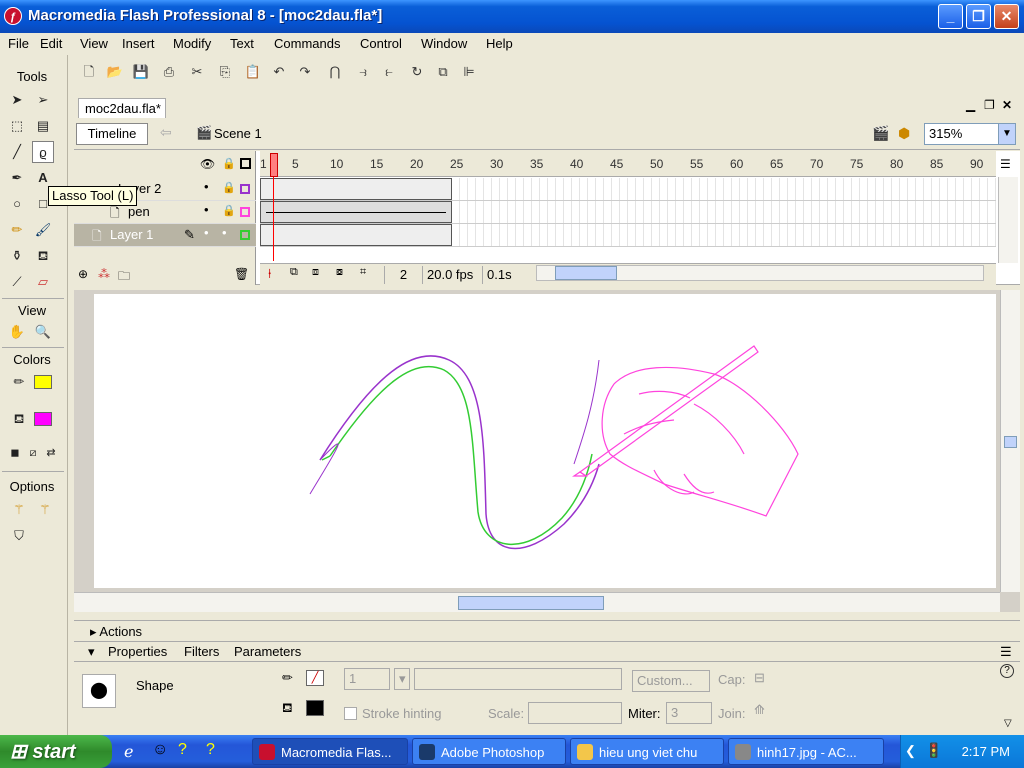  Describe the element at coordinates (1007, 105) in the screenshot. I see `doc-close-icon: ✕` at that location.